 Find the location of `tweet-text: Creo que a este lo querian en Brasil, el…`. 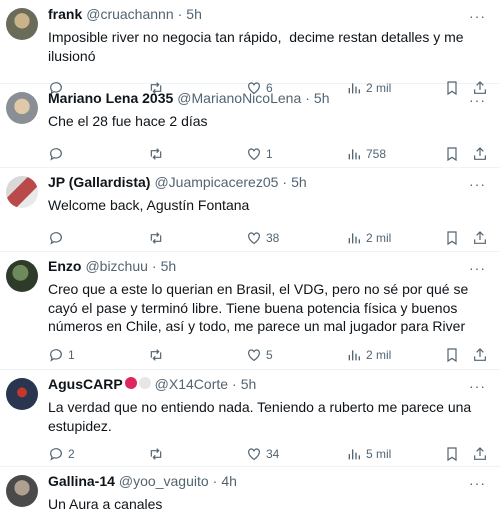

tweet-text: Creo que a este lo querian en Brasil, el… is located at coordinates (260, 307).